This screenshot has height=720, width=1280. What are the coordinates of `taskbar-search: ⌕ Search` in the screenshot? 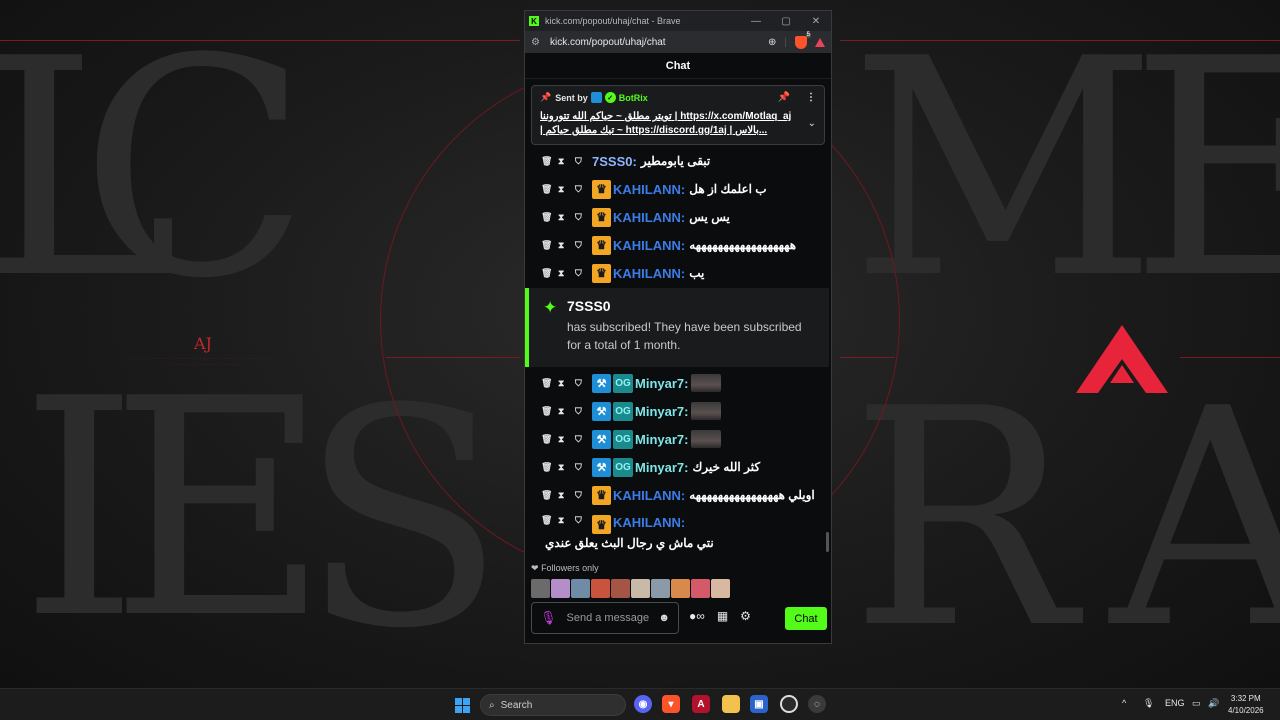 It's located at (553, 705).